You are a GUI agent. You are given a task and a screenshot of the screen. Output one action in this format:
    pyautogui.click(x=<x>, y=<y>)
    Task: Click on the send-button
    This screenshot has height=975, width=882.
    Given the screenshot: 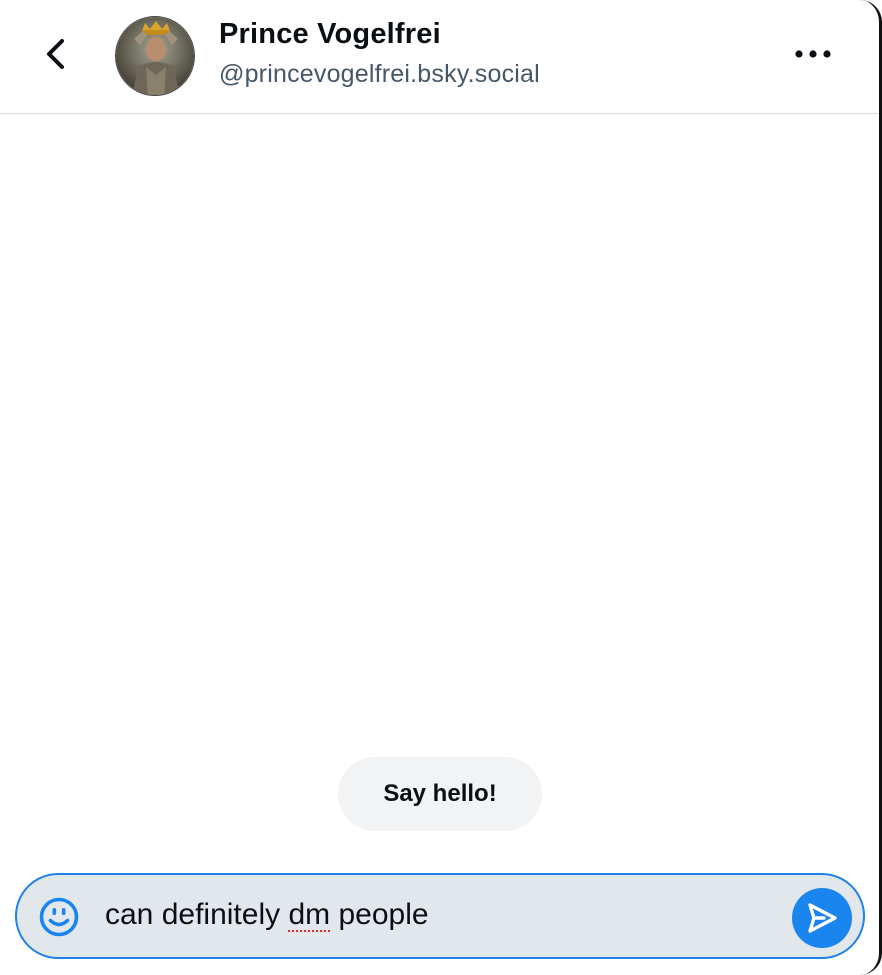 What is the action you would take?
    pyautogui.click(x=822, y=918)
    